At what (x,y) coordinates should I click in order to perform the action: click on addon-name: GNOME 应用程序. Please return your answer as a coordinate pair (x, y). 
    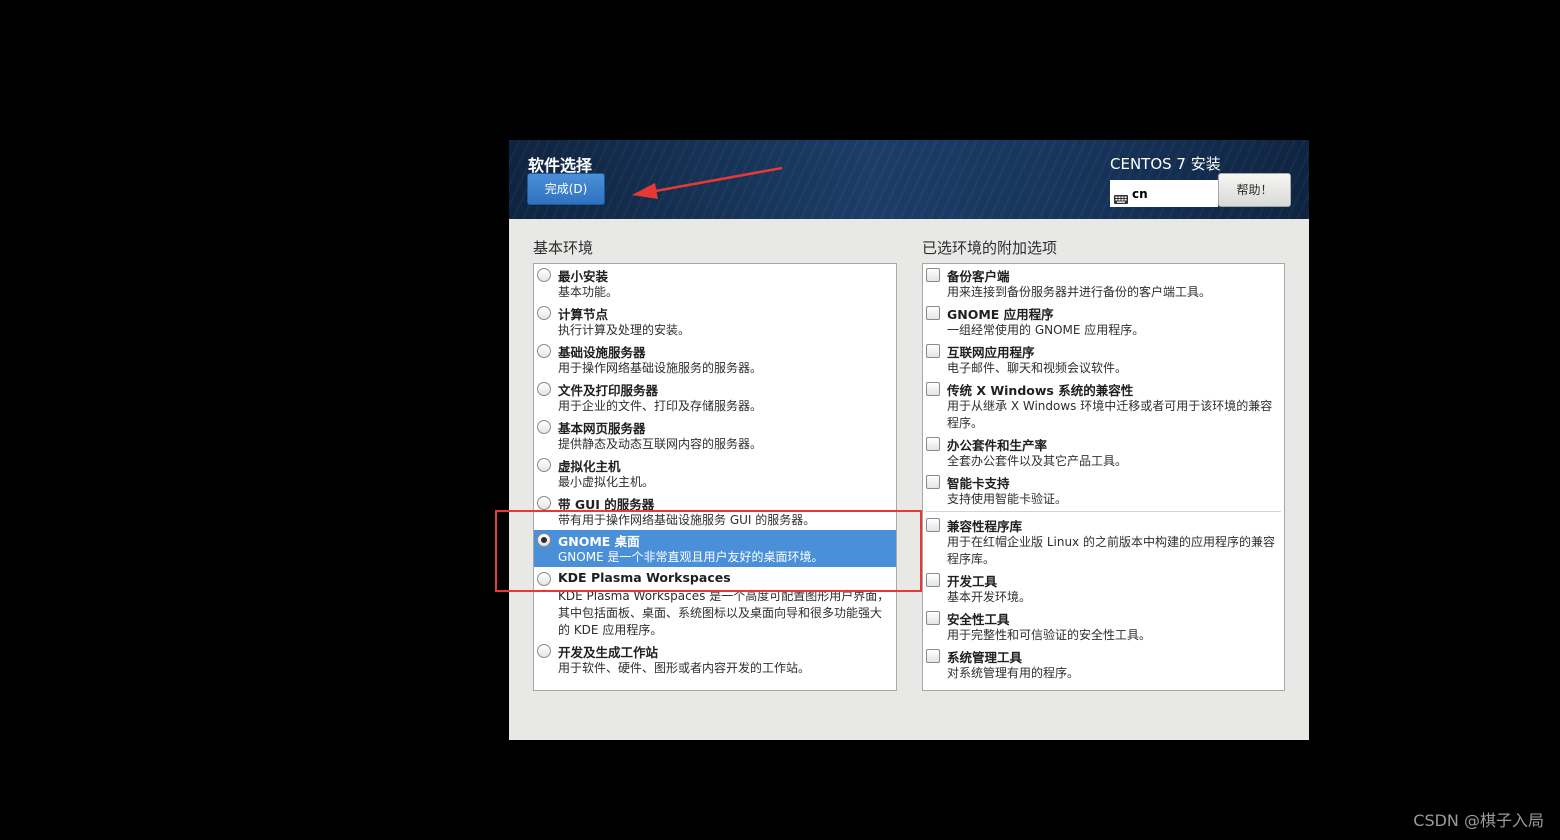
    Looking at the image, I should click on (1000, 314).